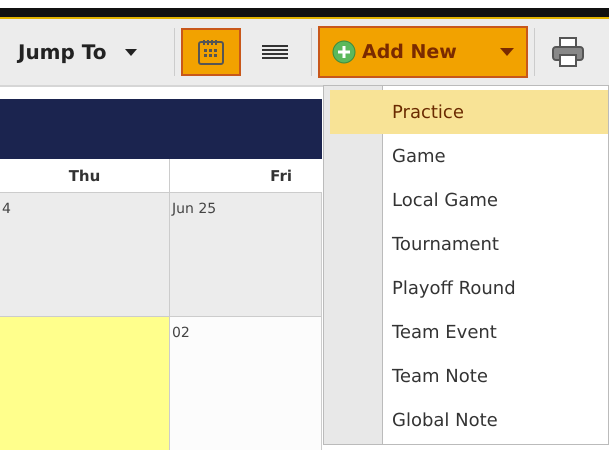 Image resolution: width=609 pixels, height=450 pixels. I want to click on menu-item: Tournament, so click(466, 244).